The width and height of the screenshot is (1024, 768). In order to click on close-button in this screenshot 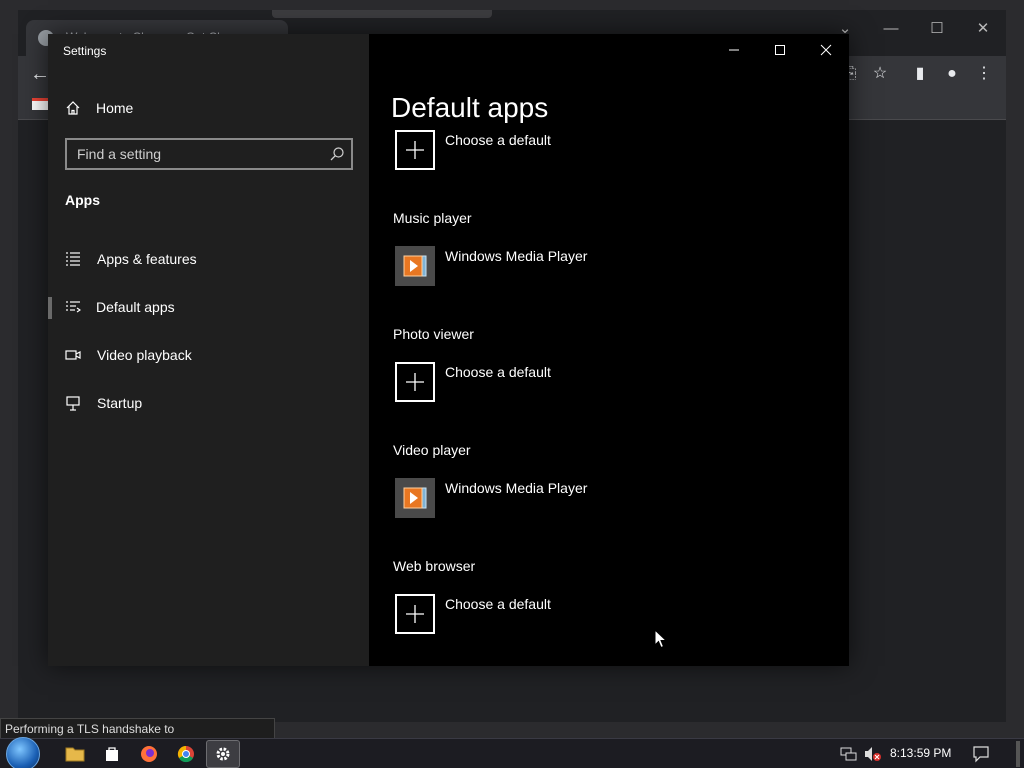, I will do `click(826, 50)`.